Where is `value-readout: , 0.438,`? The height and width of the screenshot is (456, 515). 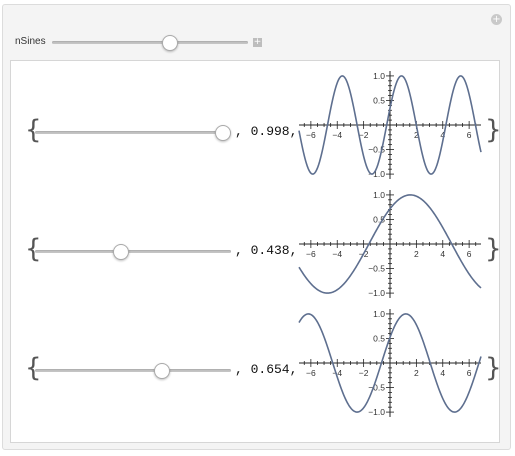
value-readout: , 0.438, is located at coordinates (266, 250).